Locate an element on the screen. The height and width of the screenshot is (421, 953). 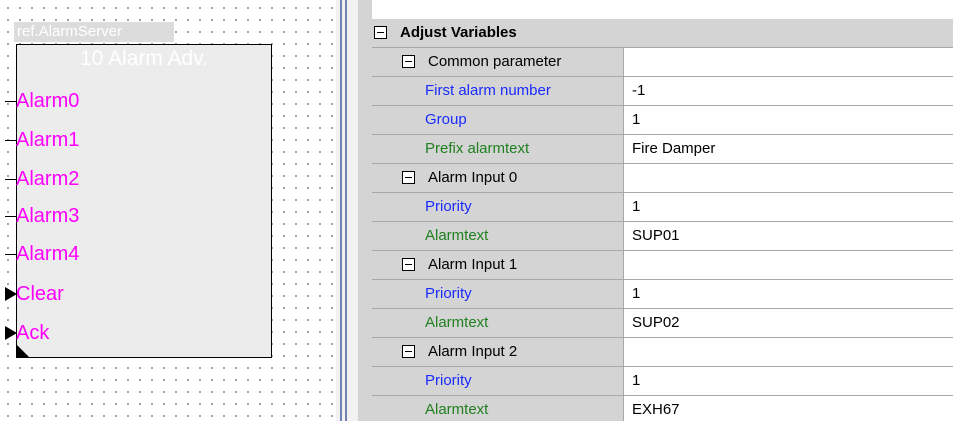
section-name-cell: Alarm Input 0 is located at coordinates (497, 178).